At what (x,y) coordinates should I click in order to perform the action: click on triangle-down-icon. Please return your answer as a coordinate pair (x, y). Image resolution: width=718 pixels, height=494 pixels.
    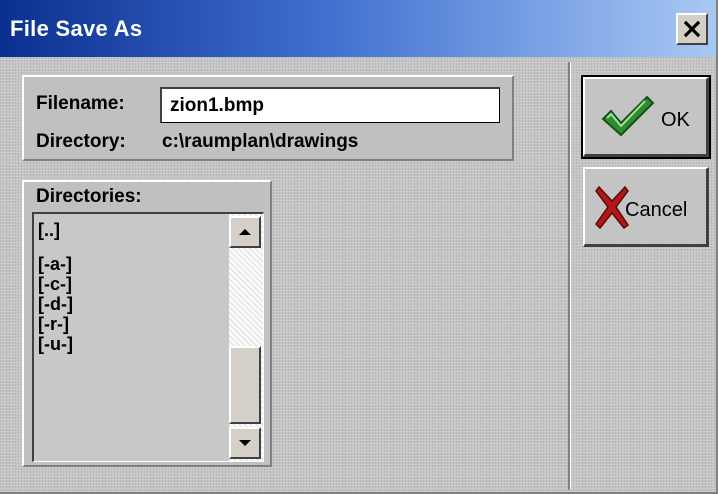
    Looking at the image, I should click on (245, 443).